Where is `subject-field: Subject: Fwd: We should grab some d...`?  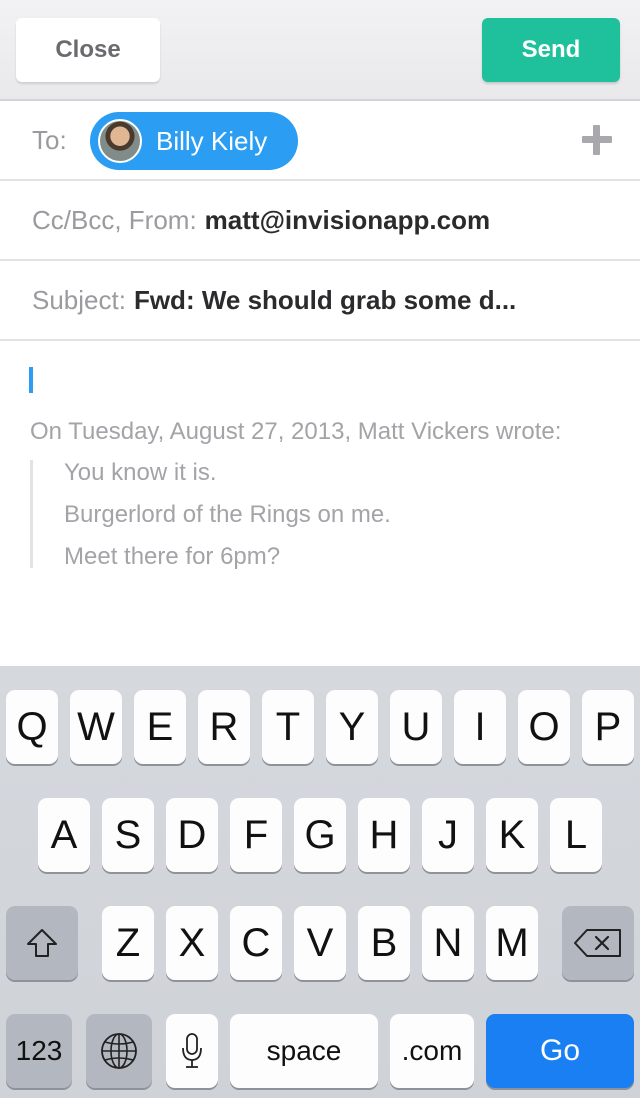
subject-field: Subject: Fwd: We should grab some d... is located at coordinates (320, 301).